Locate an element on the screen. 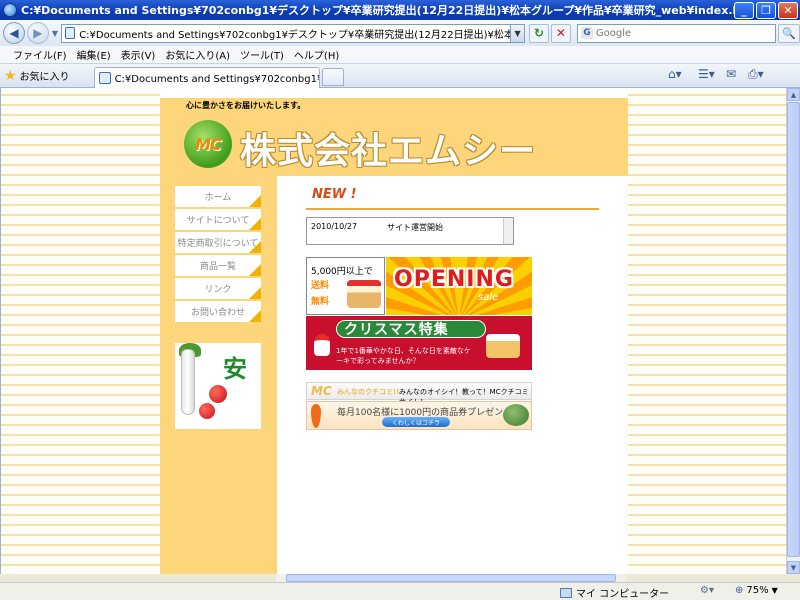 This screenshot has height=600, width=800. nav-products: 商品一覧 is located at coordinates (218, 265).